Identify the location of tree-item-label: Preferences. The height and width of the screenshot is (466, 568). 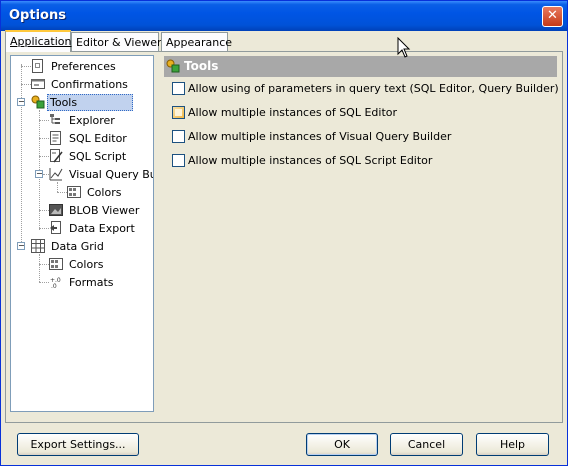
(83, 66).